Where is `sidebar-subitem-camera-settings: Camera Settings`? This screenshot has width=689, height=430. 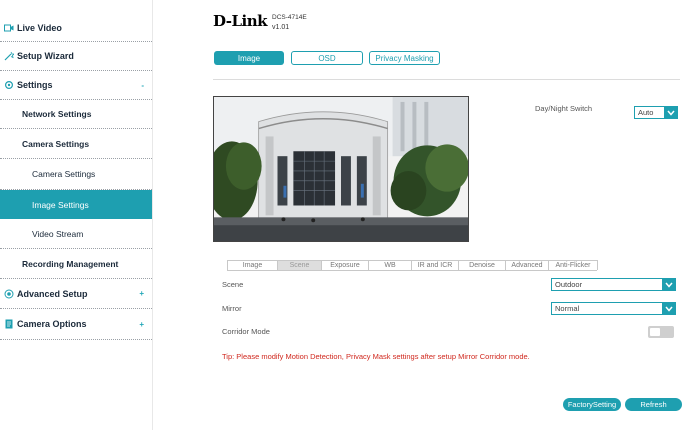
sidebar-subitem-camera-settings: Camera Settings is located at coordinates (76, 174).